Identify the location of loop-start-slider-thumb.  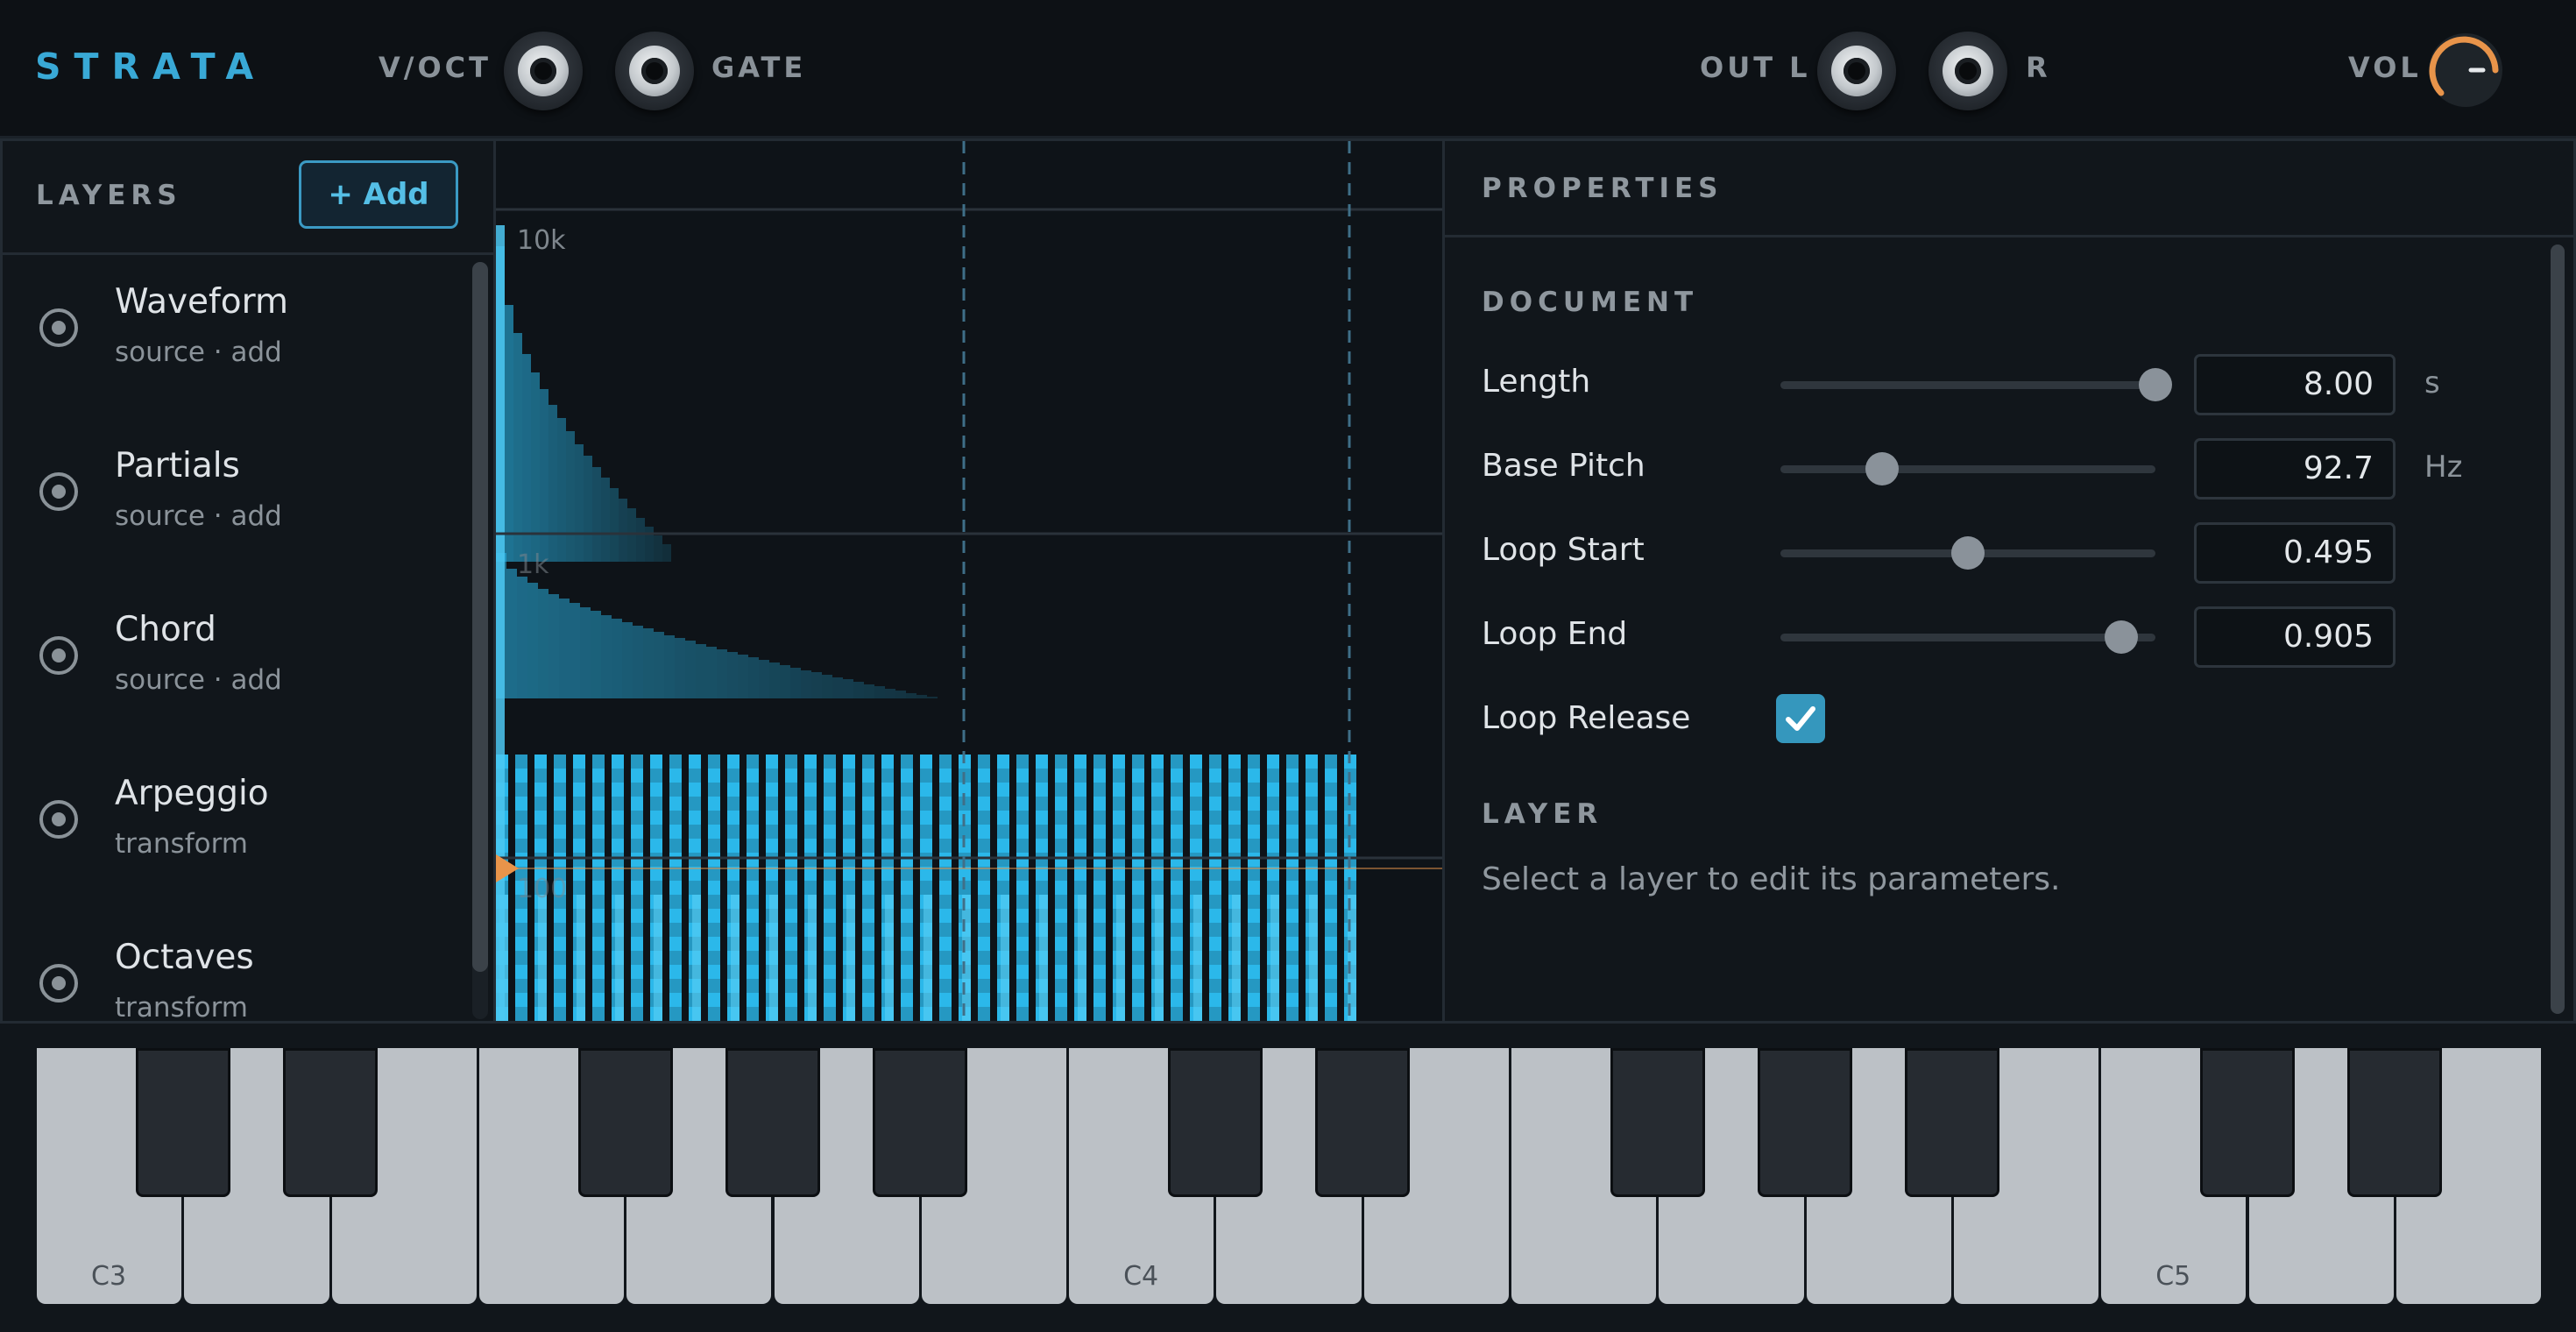
(1968, 553).